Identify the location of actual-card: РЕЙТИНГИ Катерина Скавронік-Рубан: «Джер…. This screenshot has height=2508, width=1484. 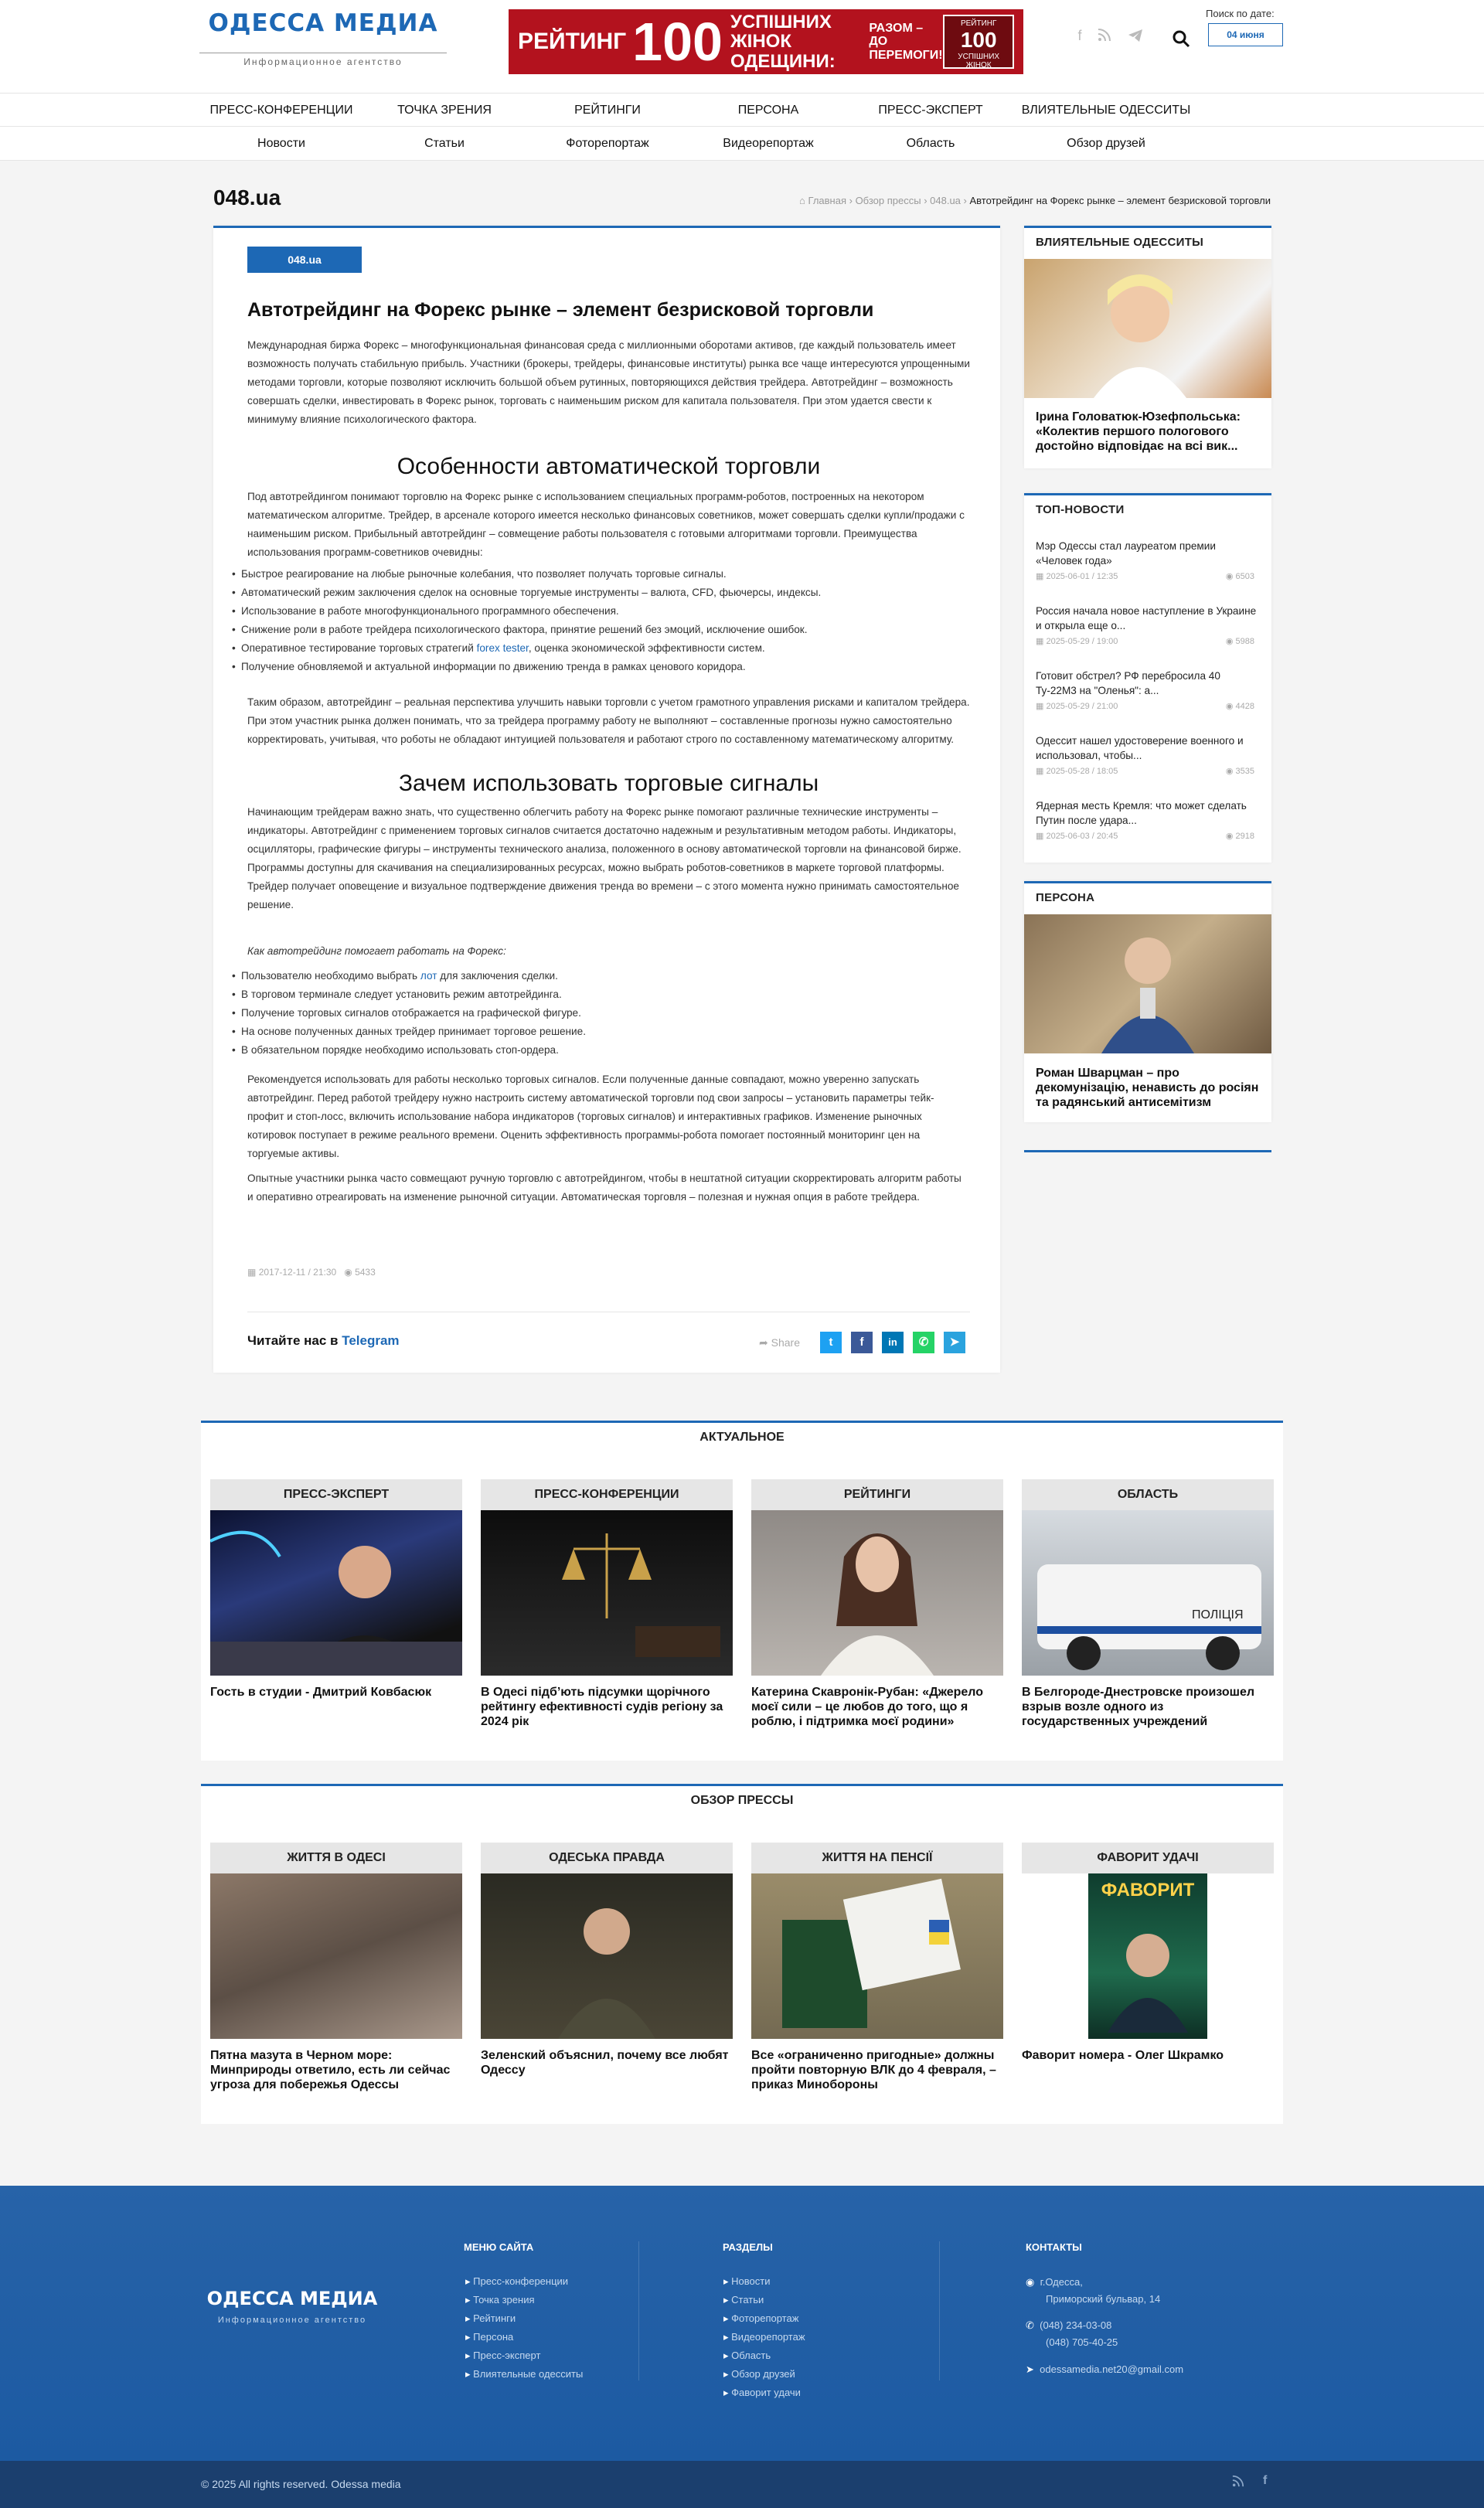
(877, 1604).